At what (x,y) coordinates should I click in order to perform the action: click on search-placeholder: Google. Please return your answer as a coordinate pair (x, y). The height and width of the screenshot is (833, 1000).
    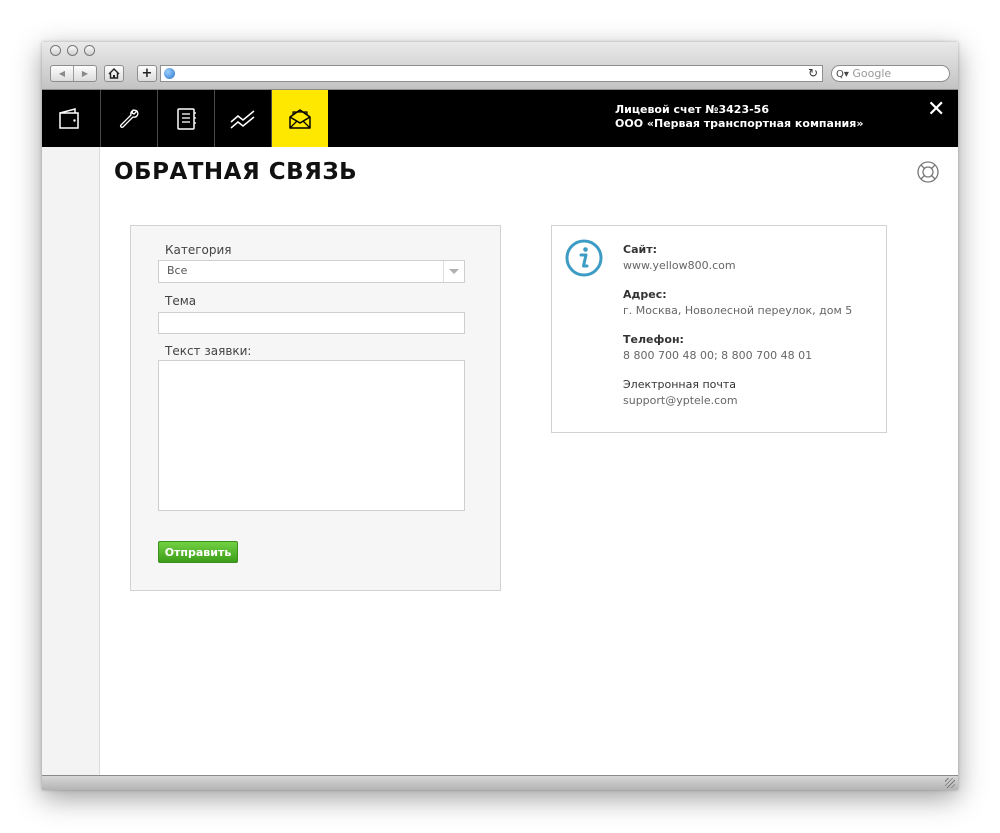
    Looking at the image, I should click on (872, 73).